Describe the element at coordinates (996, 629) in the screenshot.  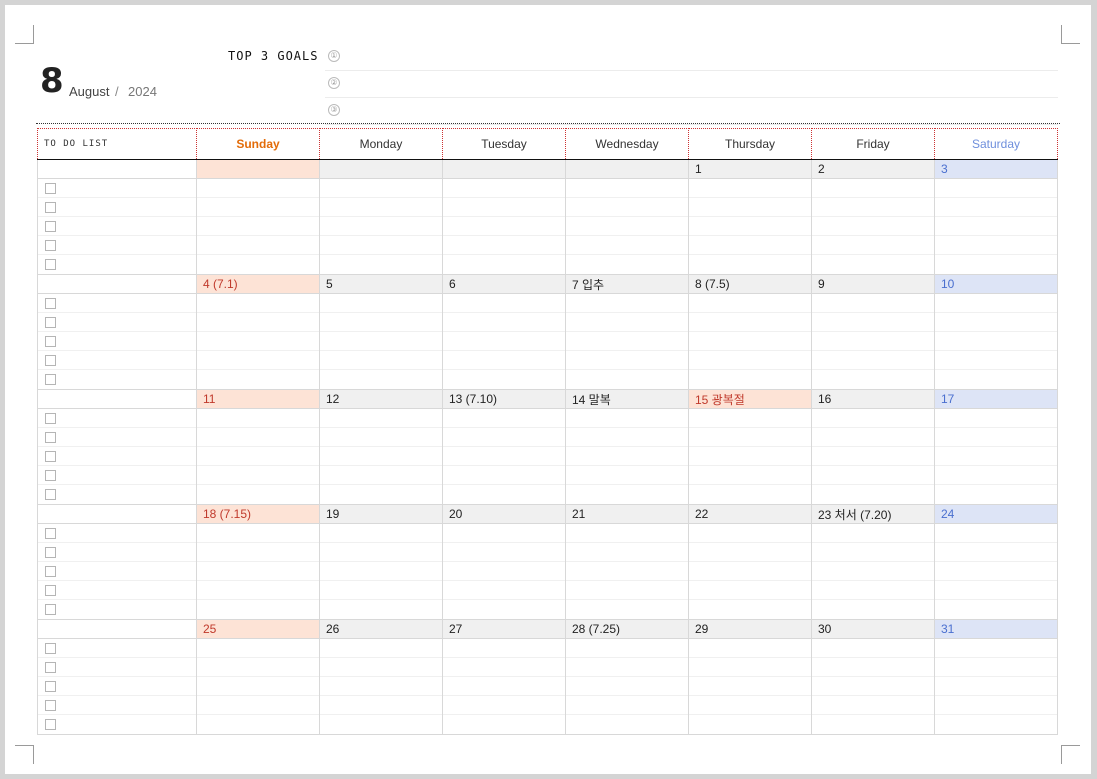
I see `day-number-cell: 31` at that location.